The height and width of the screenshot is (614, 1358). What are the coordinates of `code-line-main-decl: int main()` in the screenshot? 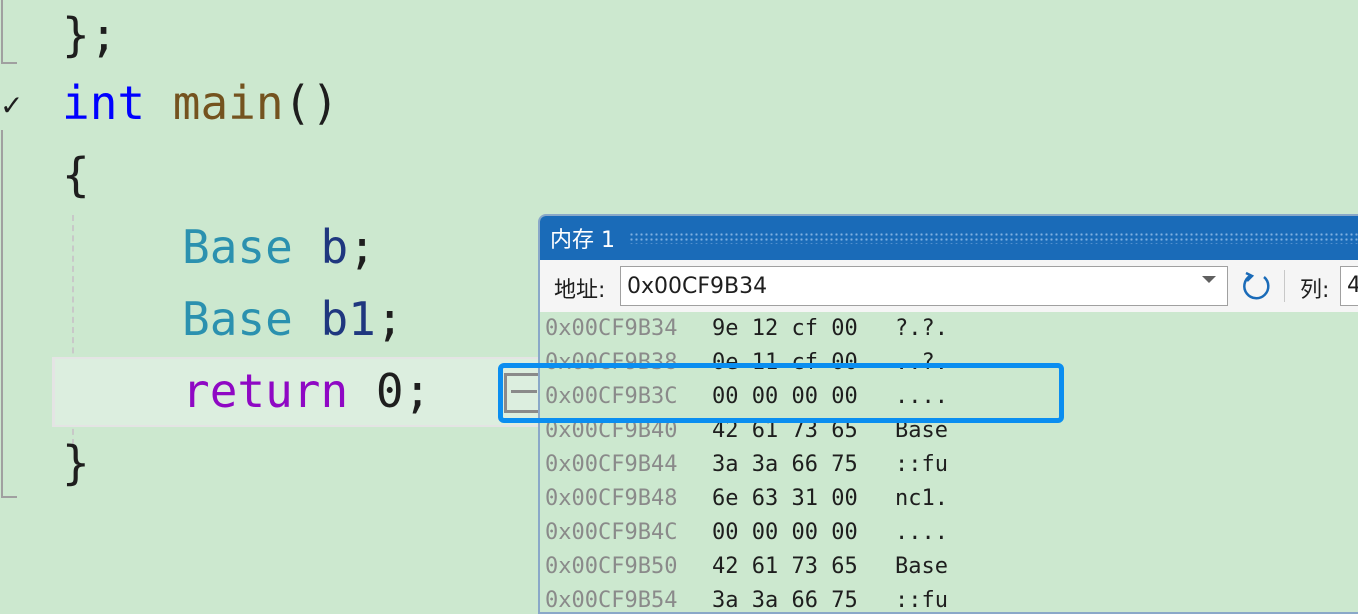 It's located at (200, 103).